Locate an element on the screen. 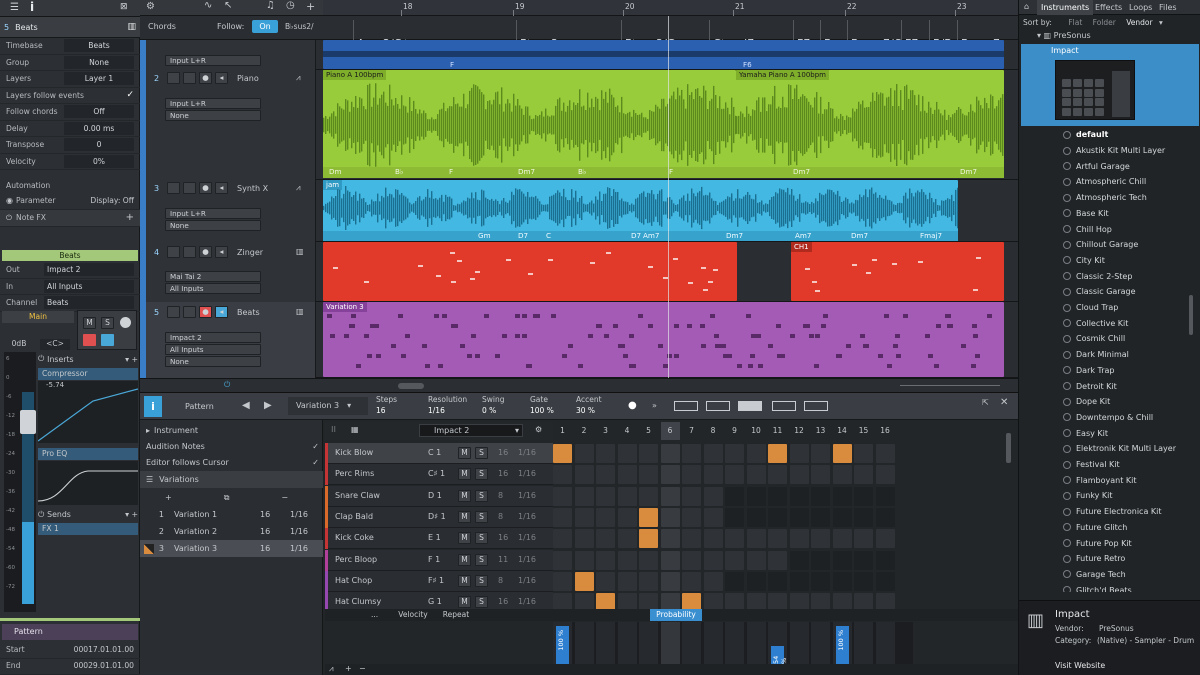 This screenshot has width=1200, height=675. preset-item: Future Pop Kit is located at coordinates (1131, 543).